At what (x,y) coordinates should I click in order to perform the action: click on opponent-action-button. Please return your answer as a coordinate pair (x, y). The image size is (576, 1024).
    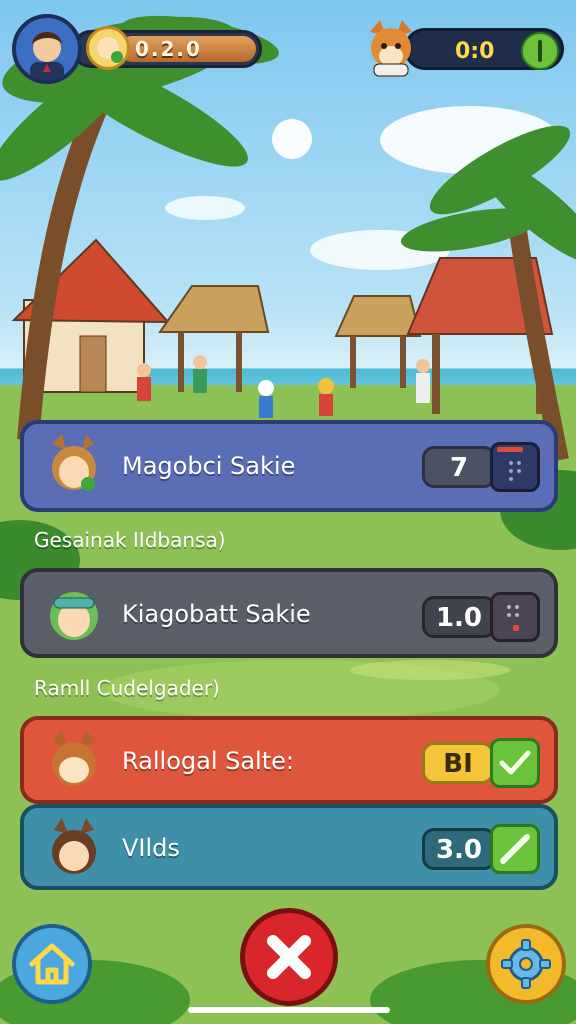
    Looking at the image, I should click on (540, 51).